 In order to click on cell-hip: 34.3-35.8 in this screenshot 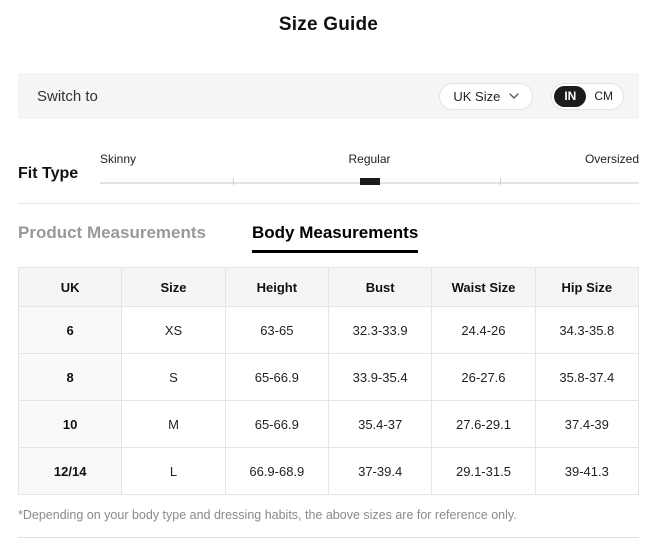, I will do `click(587, 330)`.